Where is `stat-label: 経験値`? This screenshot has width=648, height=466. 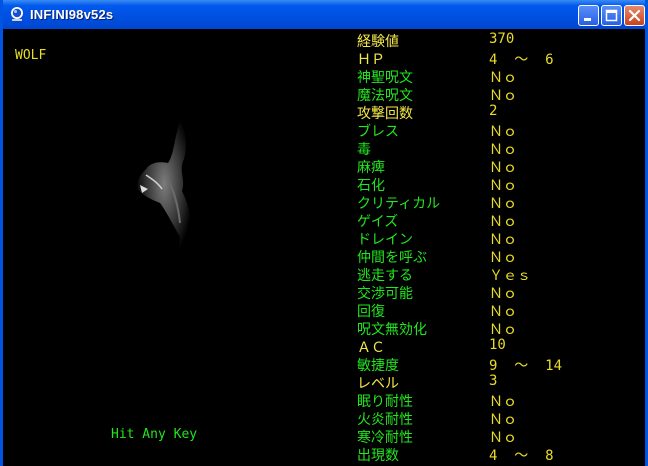
stat-label: 経験値 is located at coordinates (378, 42).